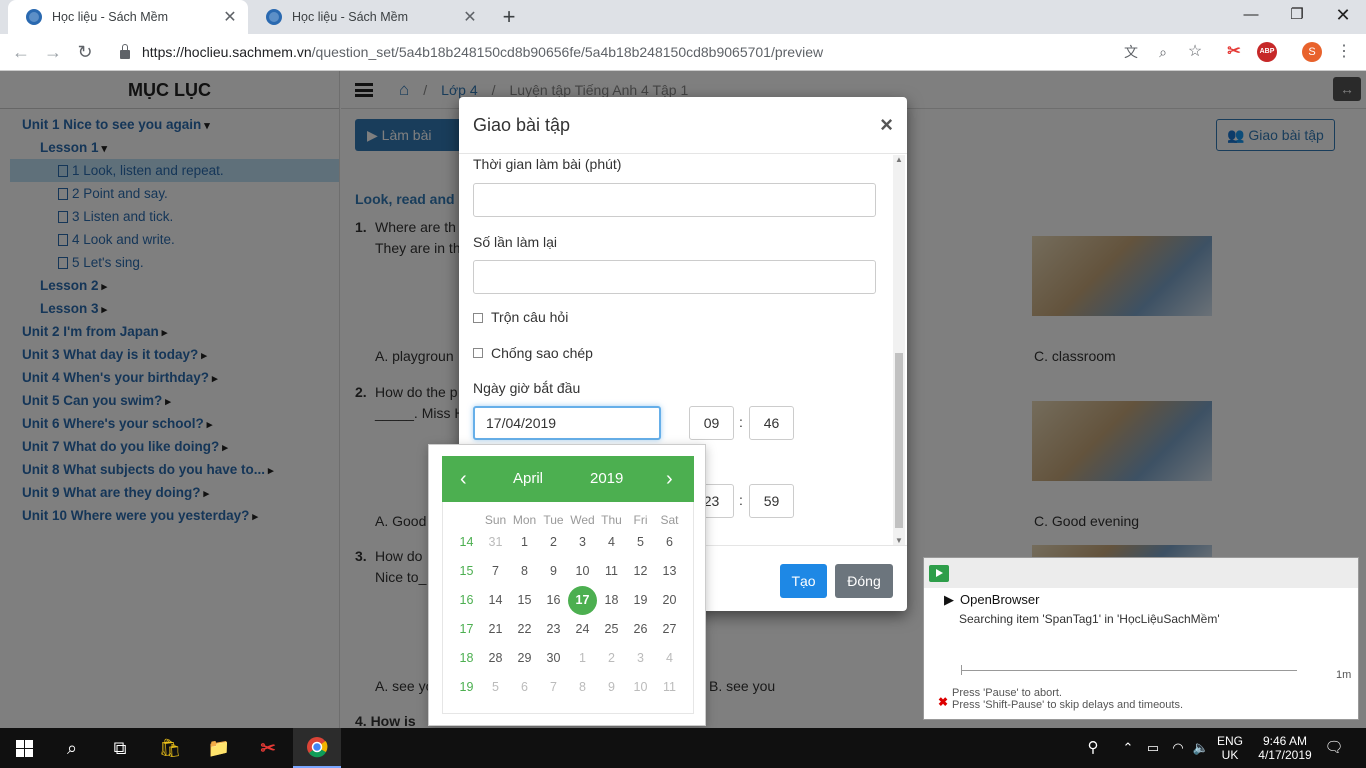 The width and height of the screenshot is (1366, 768). Describe the element at coordinates (528, 479) in the screenshot. I see `month-label: April` at that location.